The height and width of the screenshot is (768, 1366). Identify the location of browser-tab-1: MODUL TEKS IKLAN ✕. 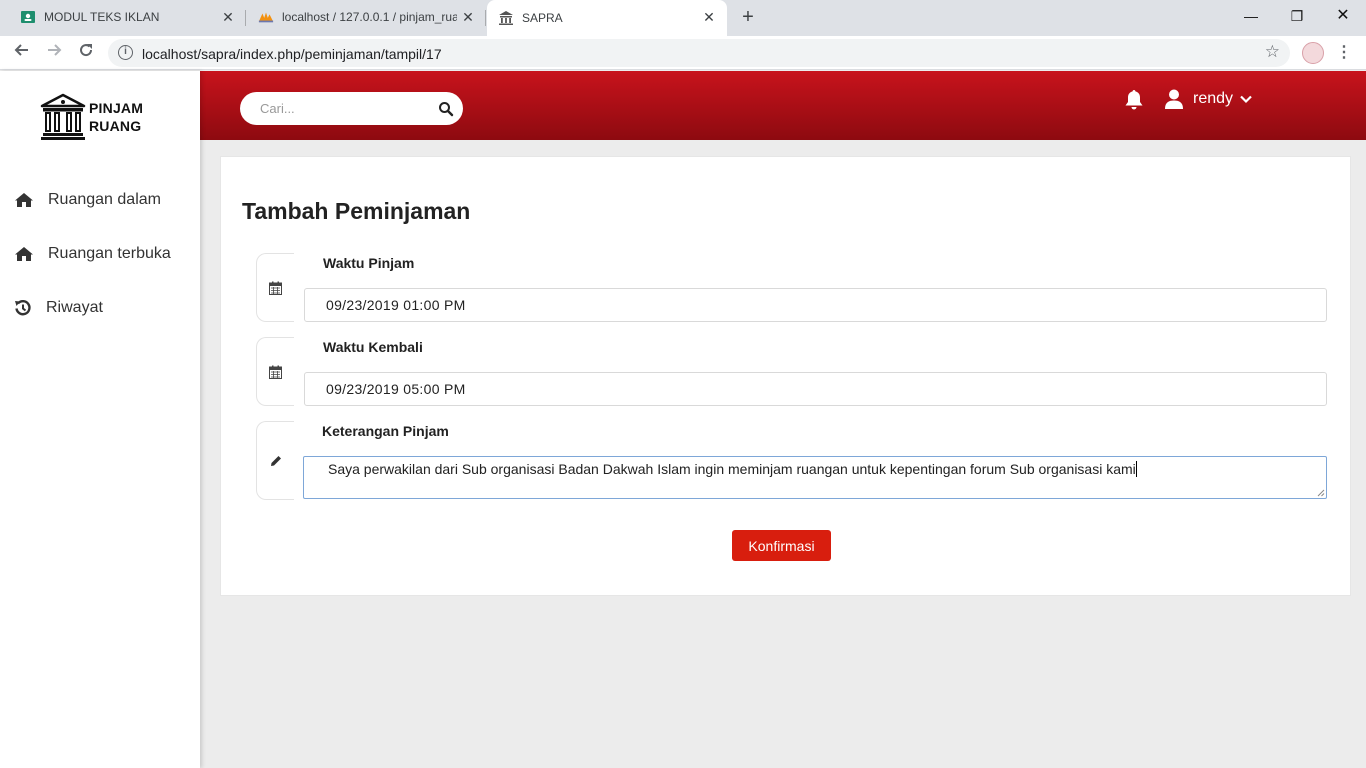
(127, 17).